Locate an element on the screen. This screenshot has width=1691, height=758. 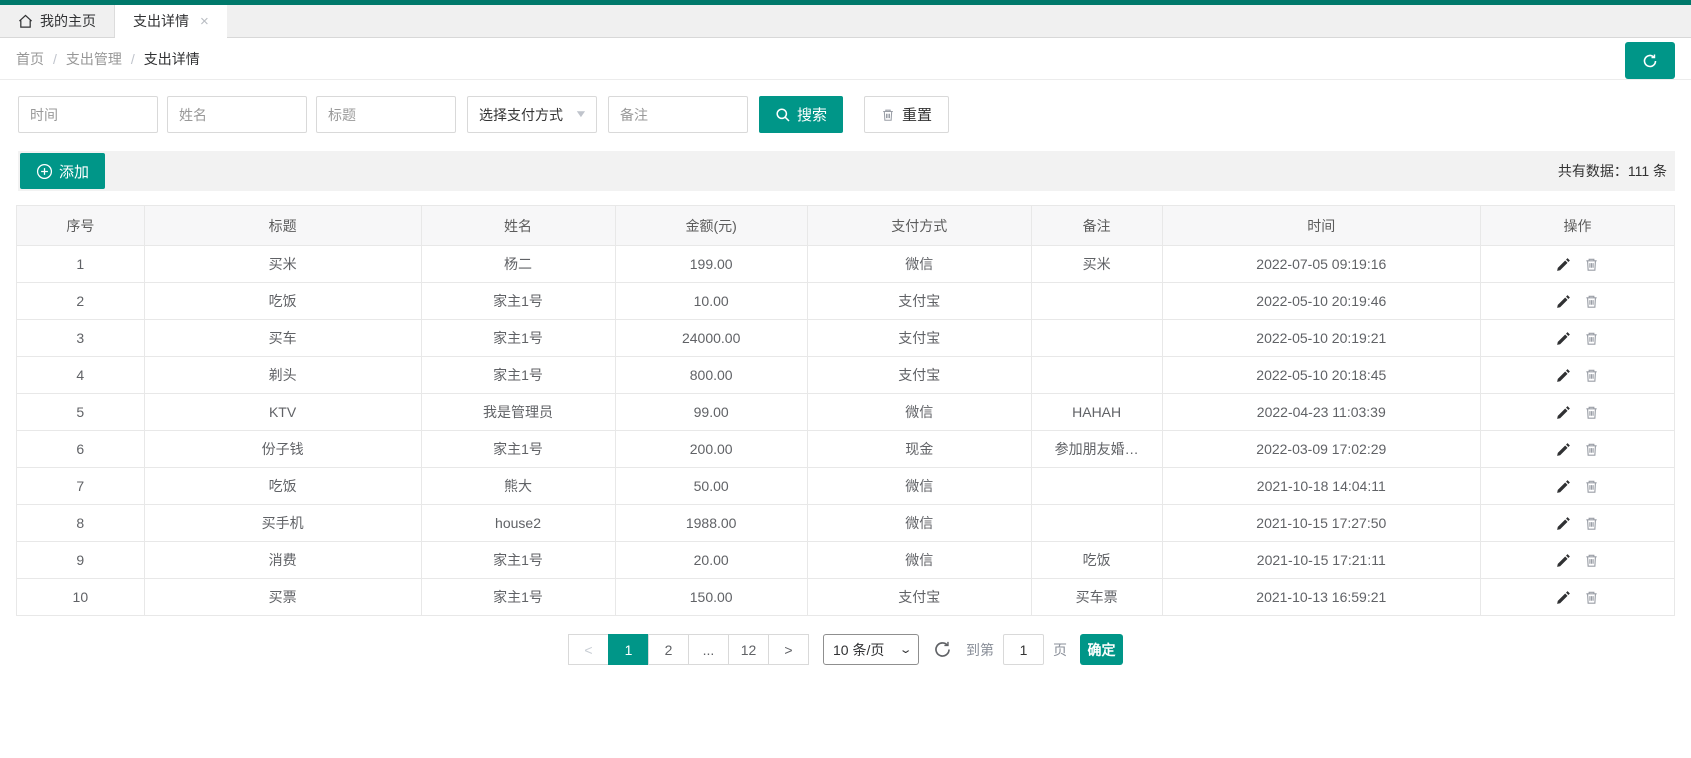
title-filter-input is located at coordinates (386, 114).